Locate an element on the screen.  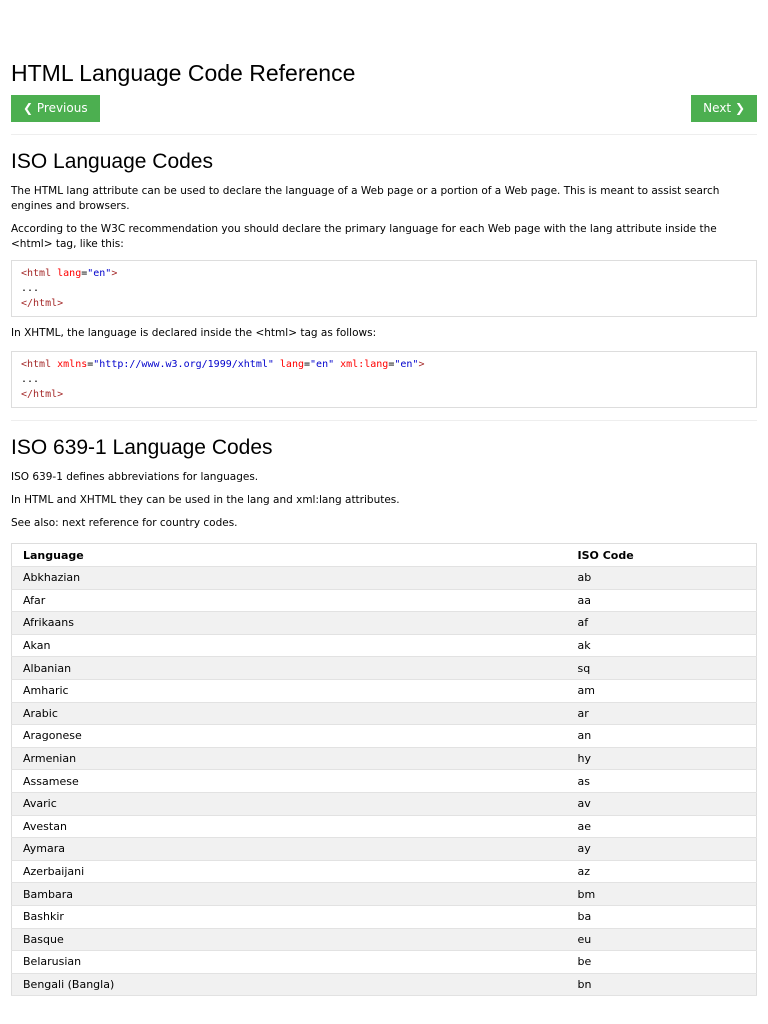
column-header-language: Language is located at coordinates (289, 555).